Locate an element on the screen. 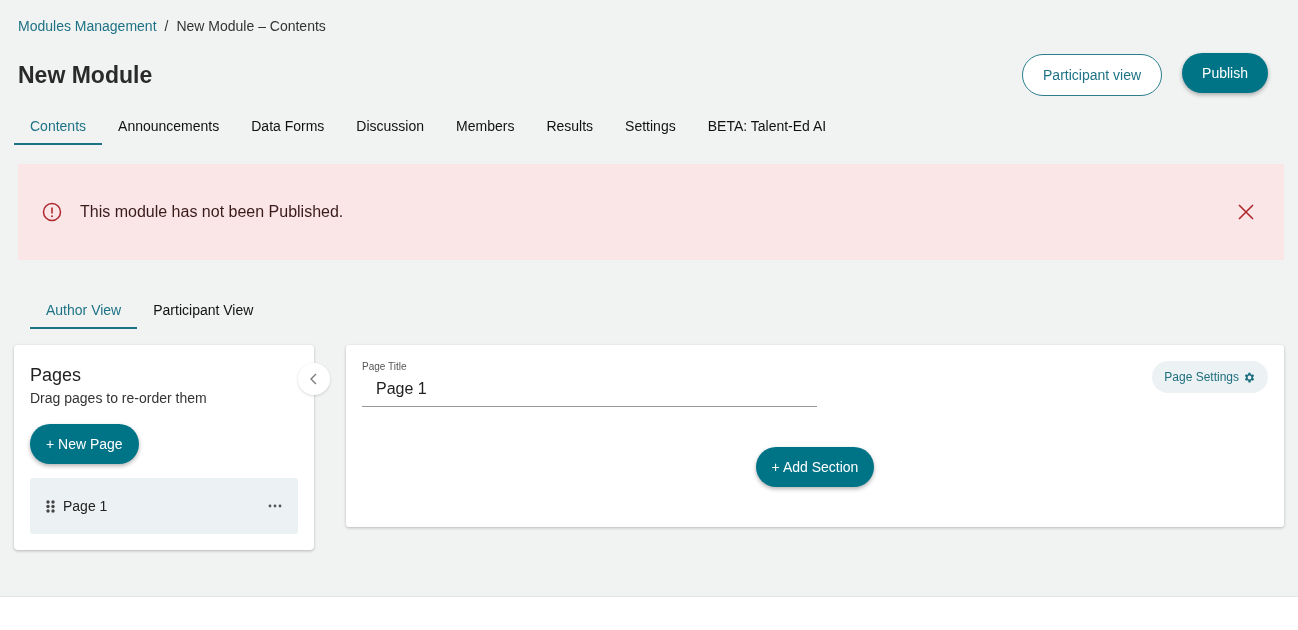 The image size is (1298, 630). chevron-left-icon is located at coordinates (314, 379).